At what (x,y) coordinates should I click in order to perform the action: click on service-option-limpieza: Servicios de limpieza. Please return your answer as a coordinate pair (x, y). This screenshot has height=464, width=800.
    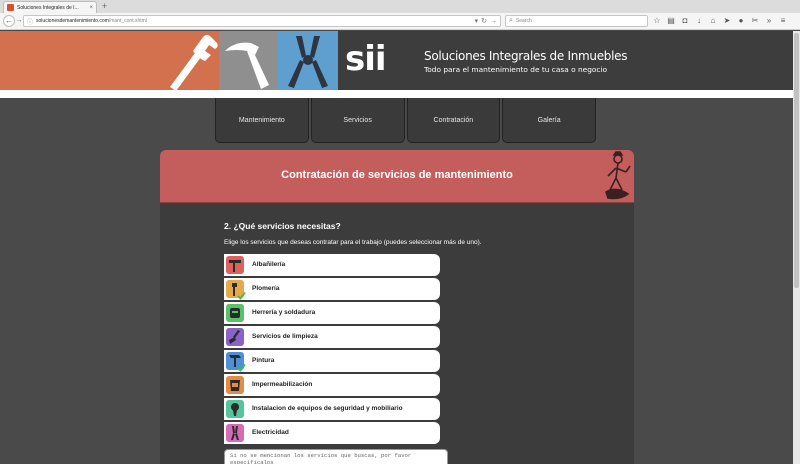
    Looking at the image, I should click on (332, 337).